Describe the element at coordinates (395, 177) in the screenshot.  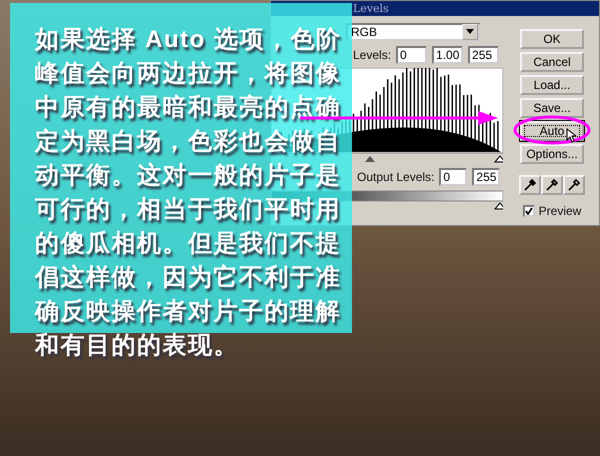
I see `output-levels-label: Output Levels:` at that location.